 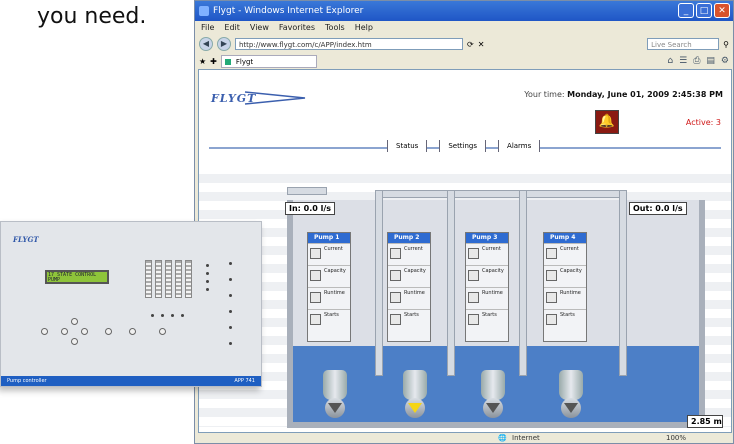 I want to click on pump-card-row: Starts, so click(x=565, y=320).